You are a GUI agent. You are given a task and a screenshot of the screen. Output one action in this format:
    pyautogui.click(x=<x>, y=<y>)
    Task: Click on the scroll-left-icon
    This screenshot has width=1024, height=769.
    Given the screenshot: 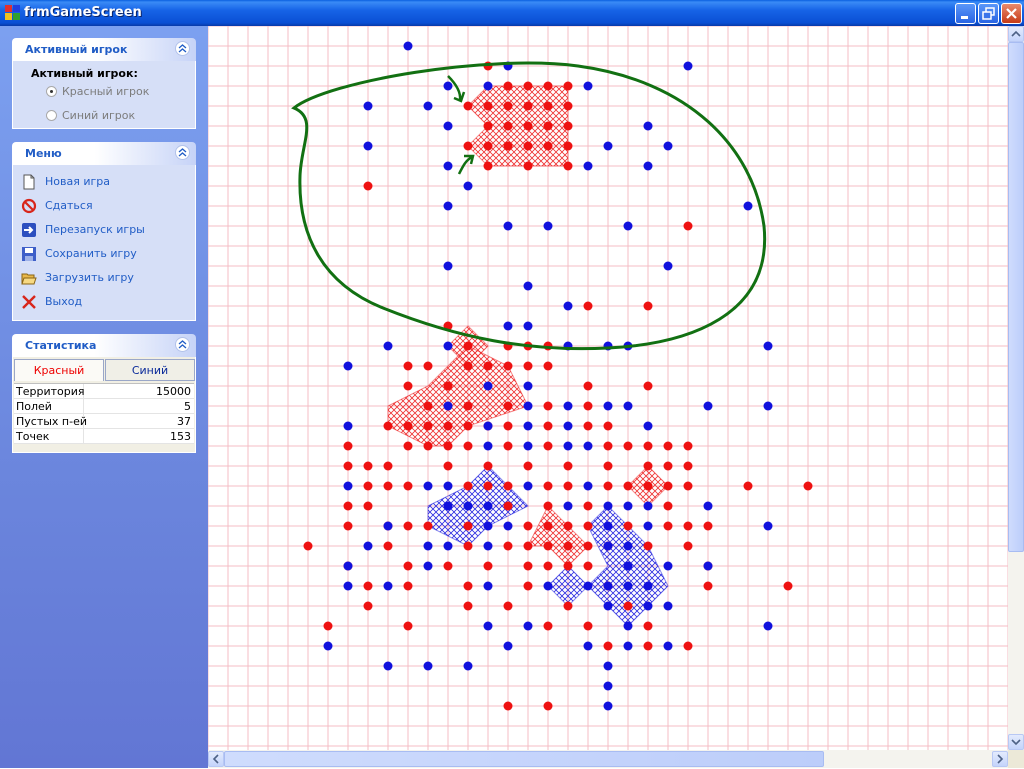 What is the action you would take?
    pyautogui.click(x=215, y=759)
    